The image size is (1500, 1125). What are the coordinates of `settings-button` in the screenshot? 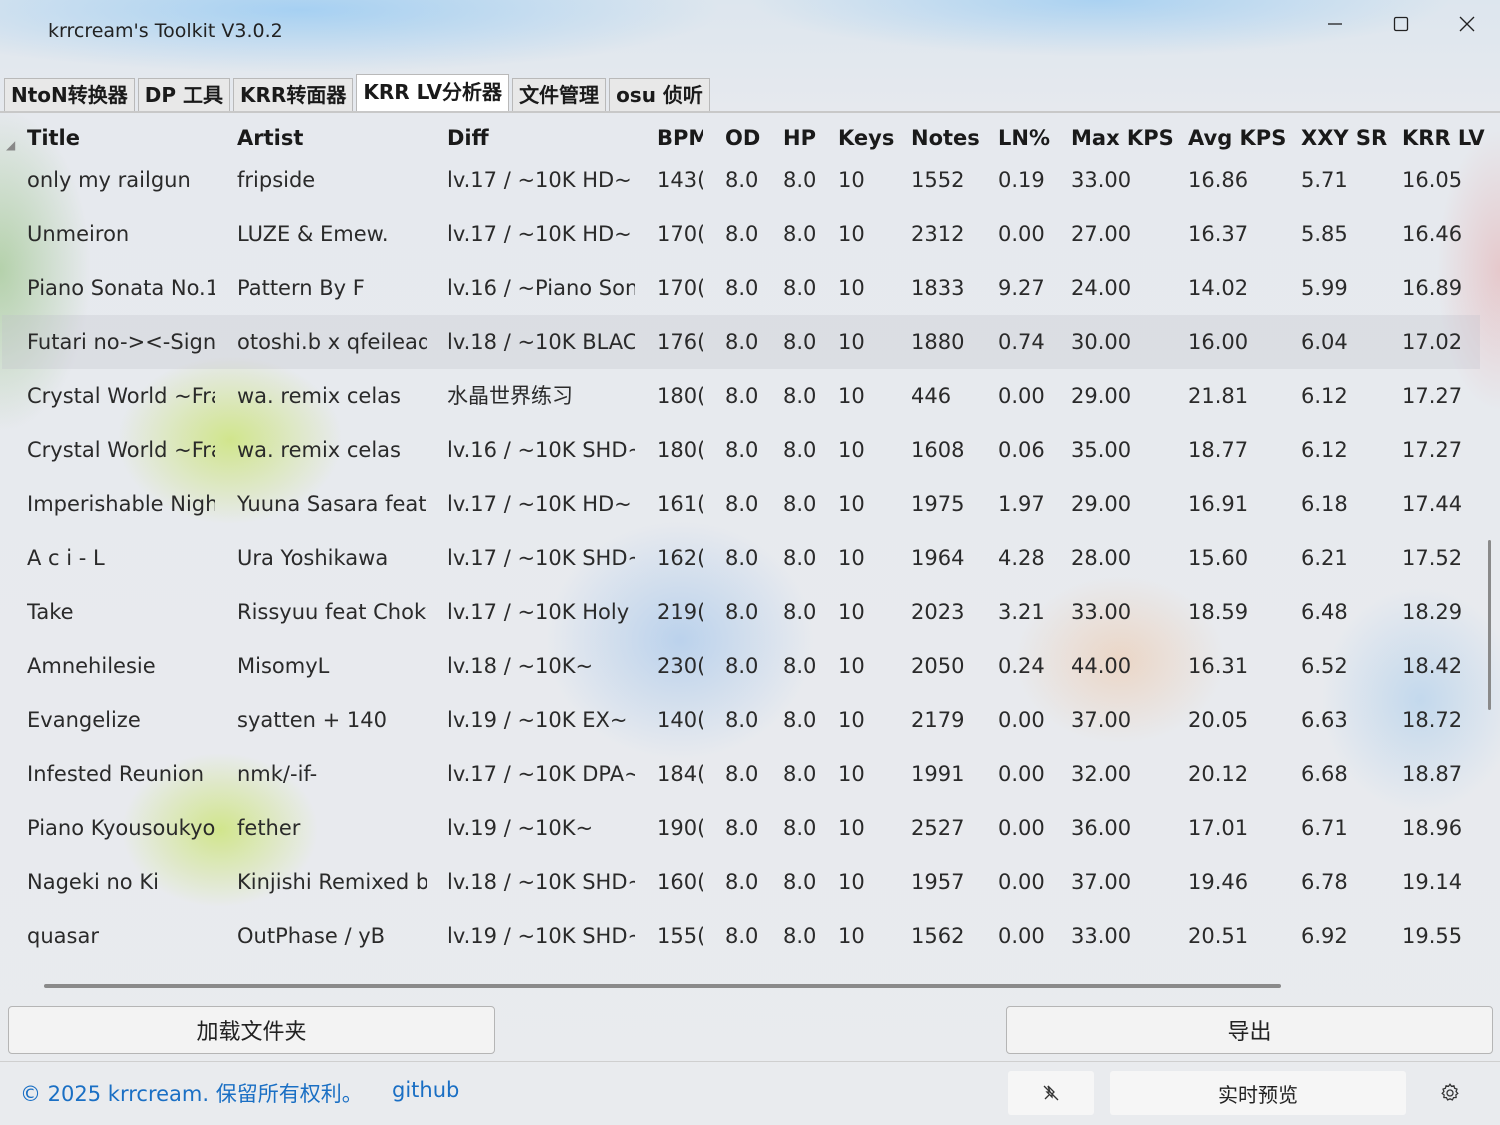 It's located at (1450, 1093).